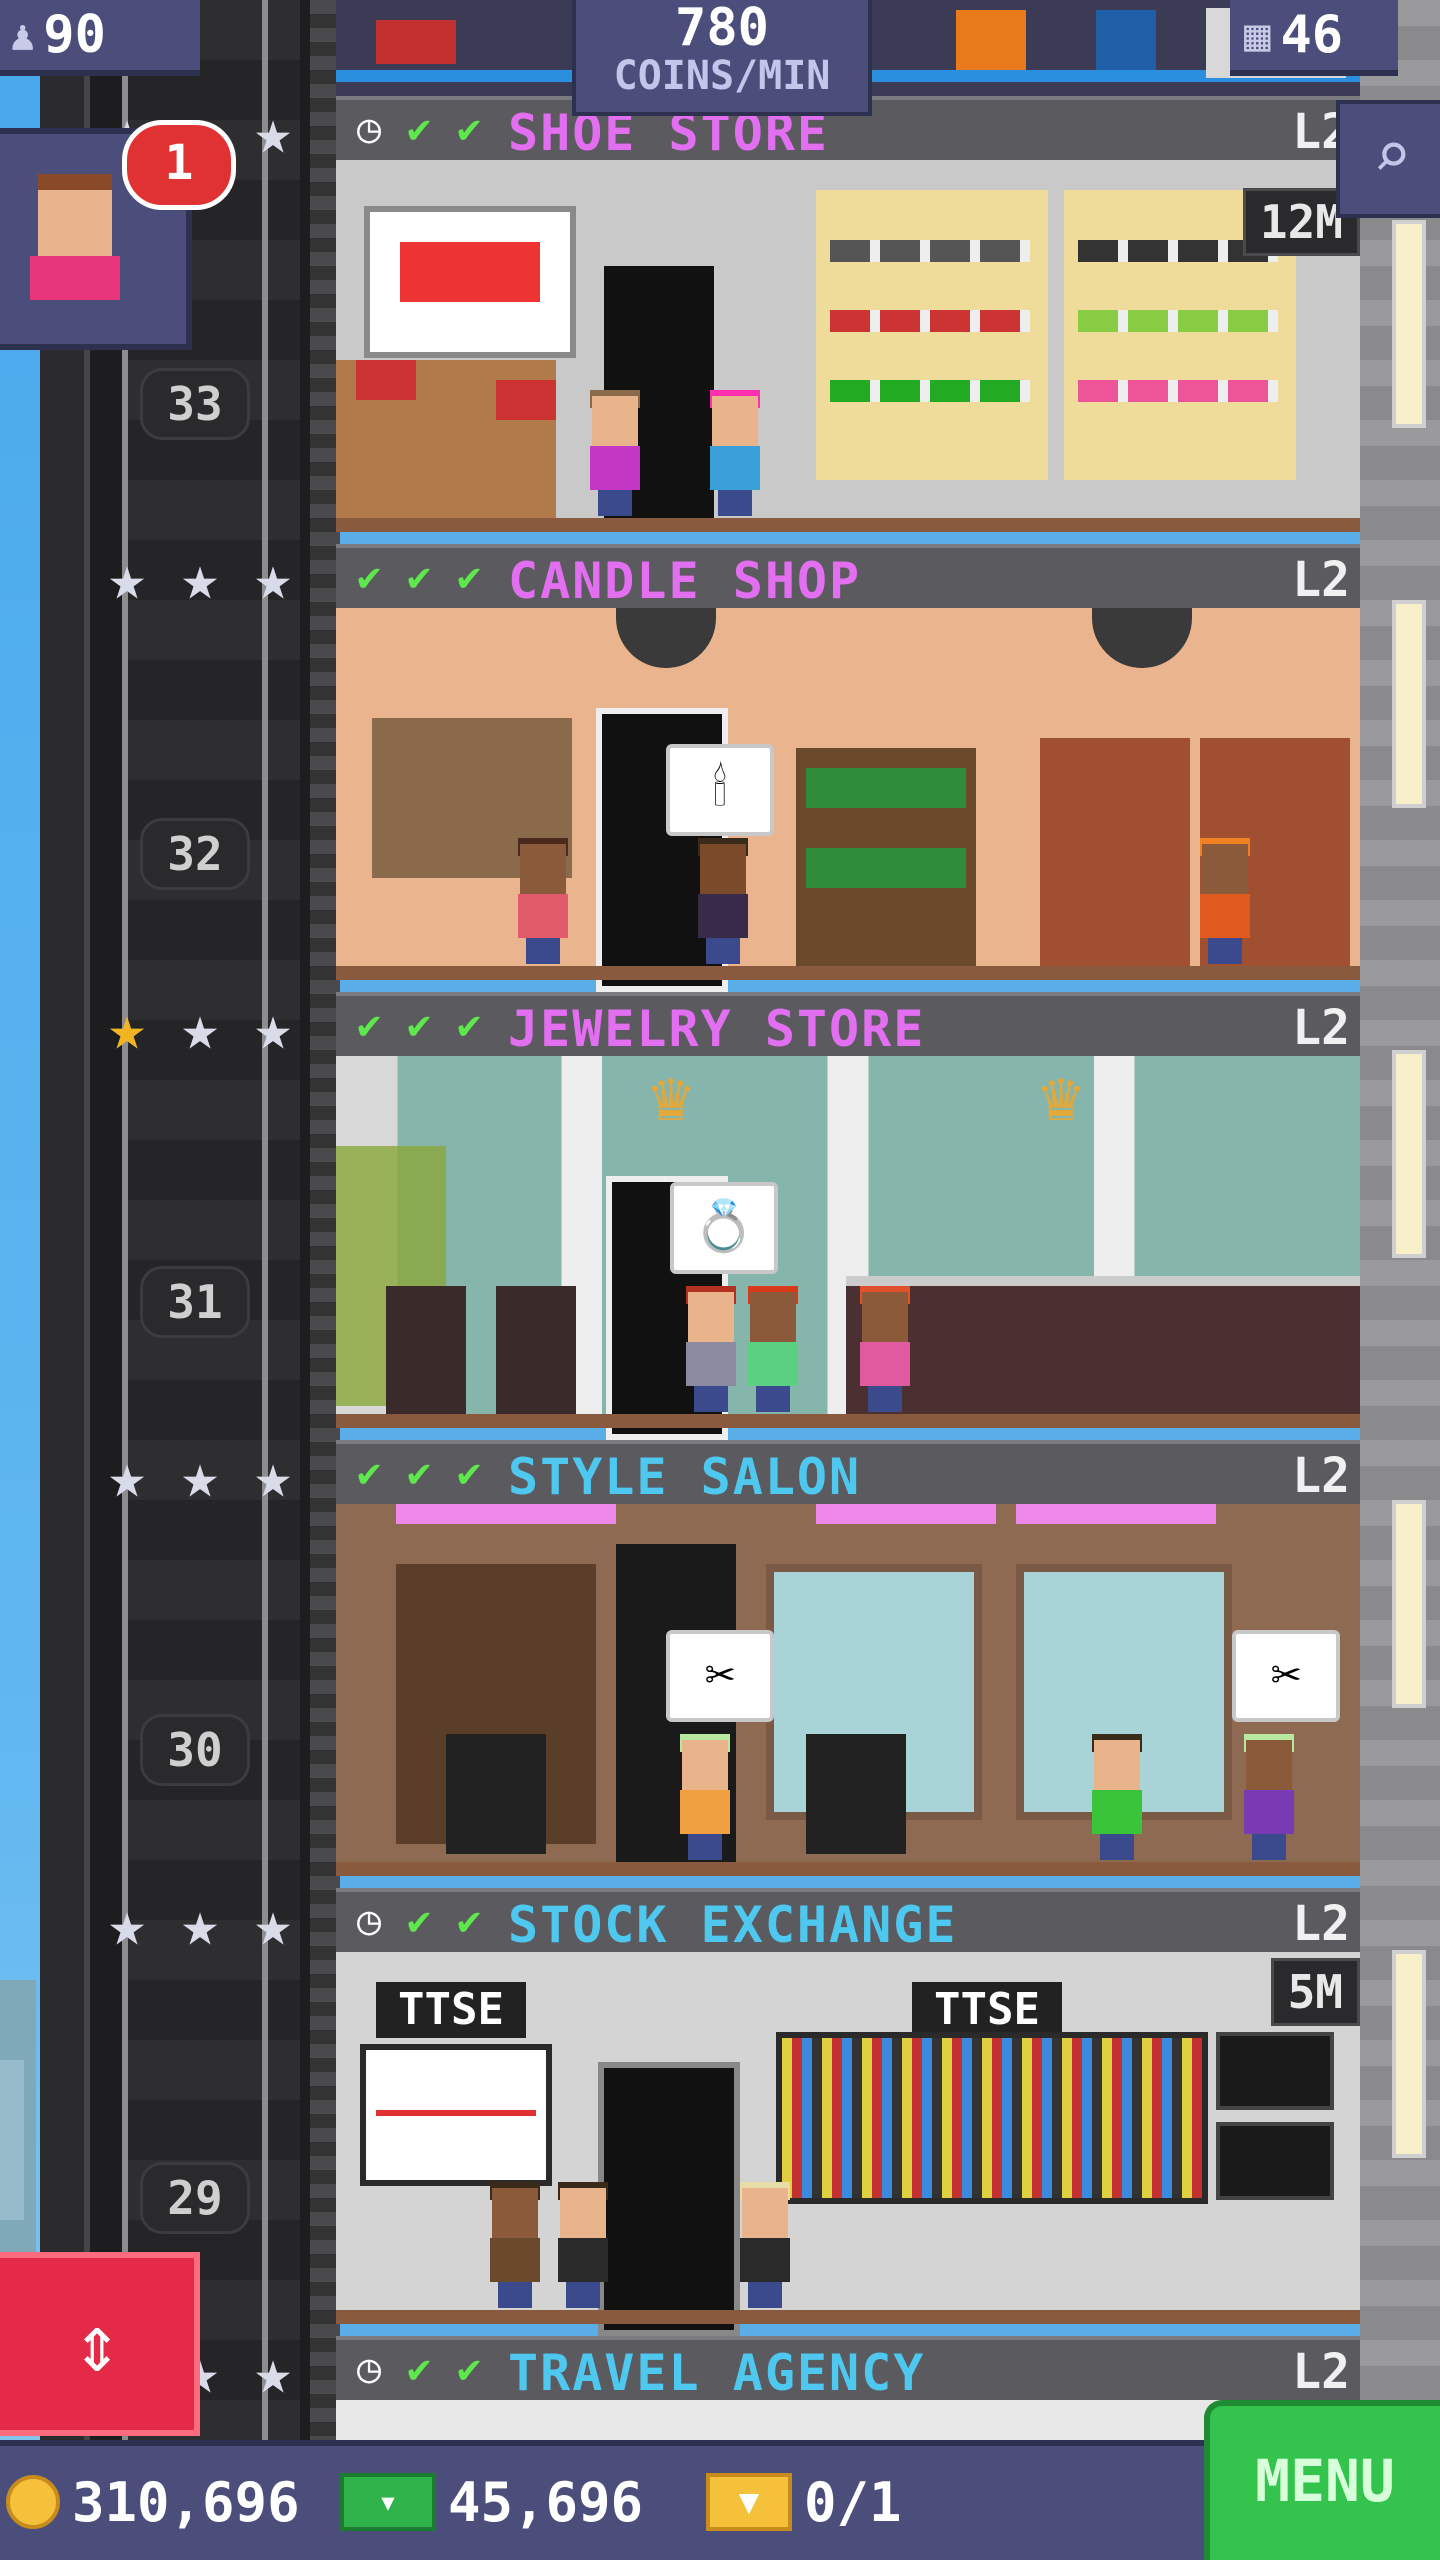  What do you see at coordinates (848, 1922) in the screenshot?
I see `floor-header: ◷ ✔ ✔ STOCK EXCHANGE L2` at bounding box center [848, 1922].